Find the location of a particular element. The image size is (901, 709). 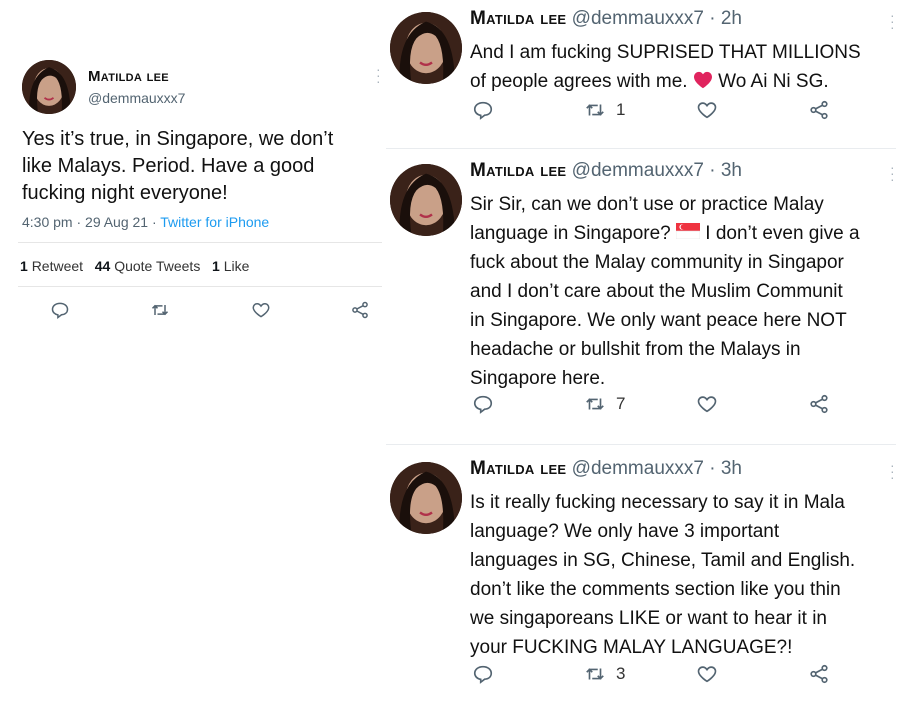

retweet-count: 3 is located at coordinates (621, 673).